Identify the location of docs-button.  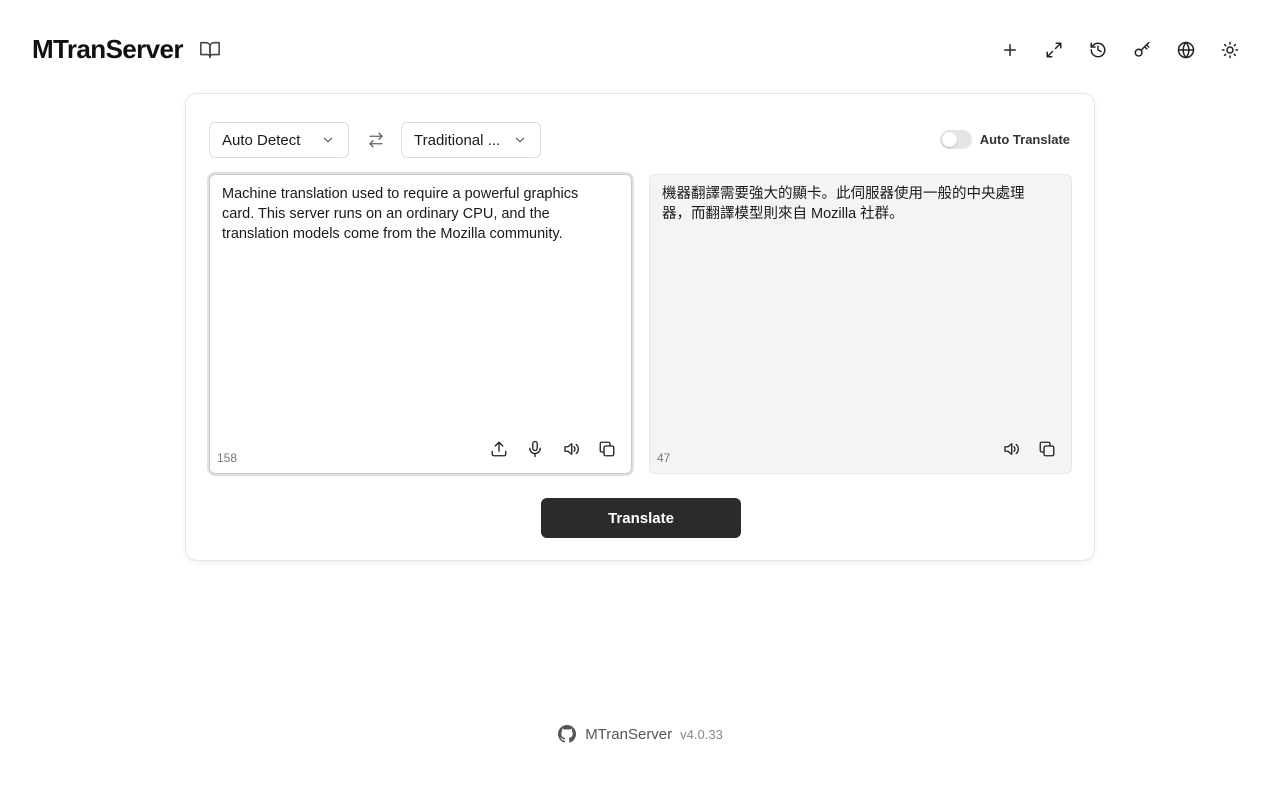
(210, 50).